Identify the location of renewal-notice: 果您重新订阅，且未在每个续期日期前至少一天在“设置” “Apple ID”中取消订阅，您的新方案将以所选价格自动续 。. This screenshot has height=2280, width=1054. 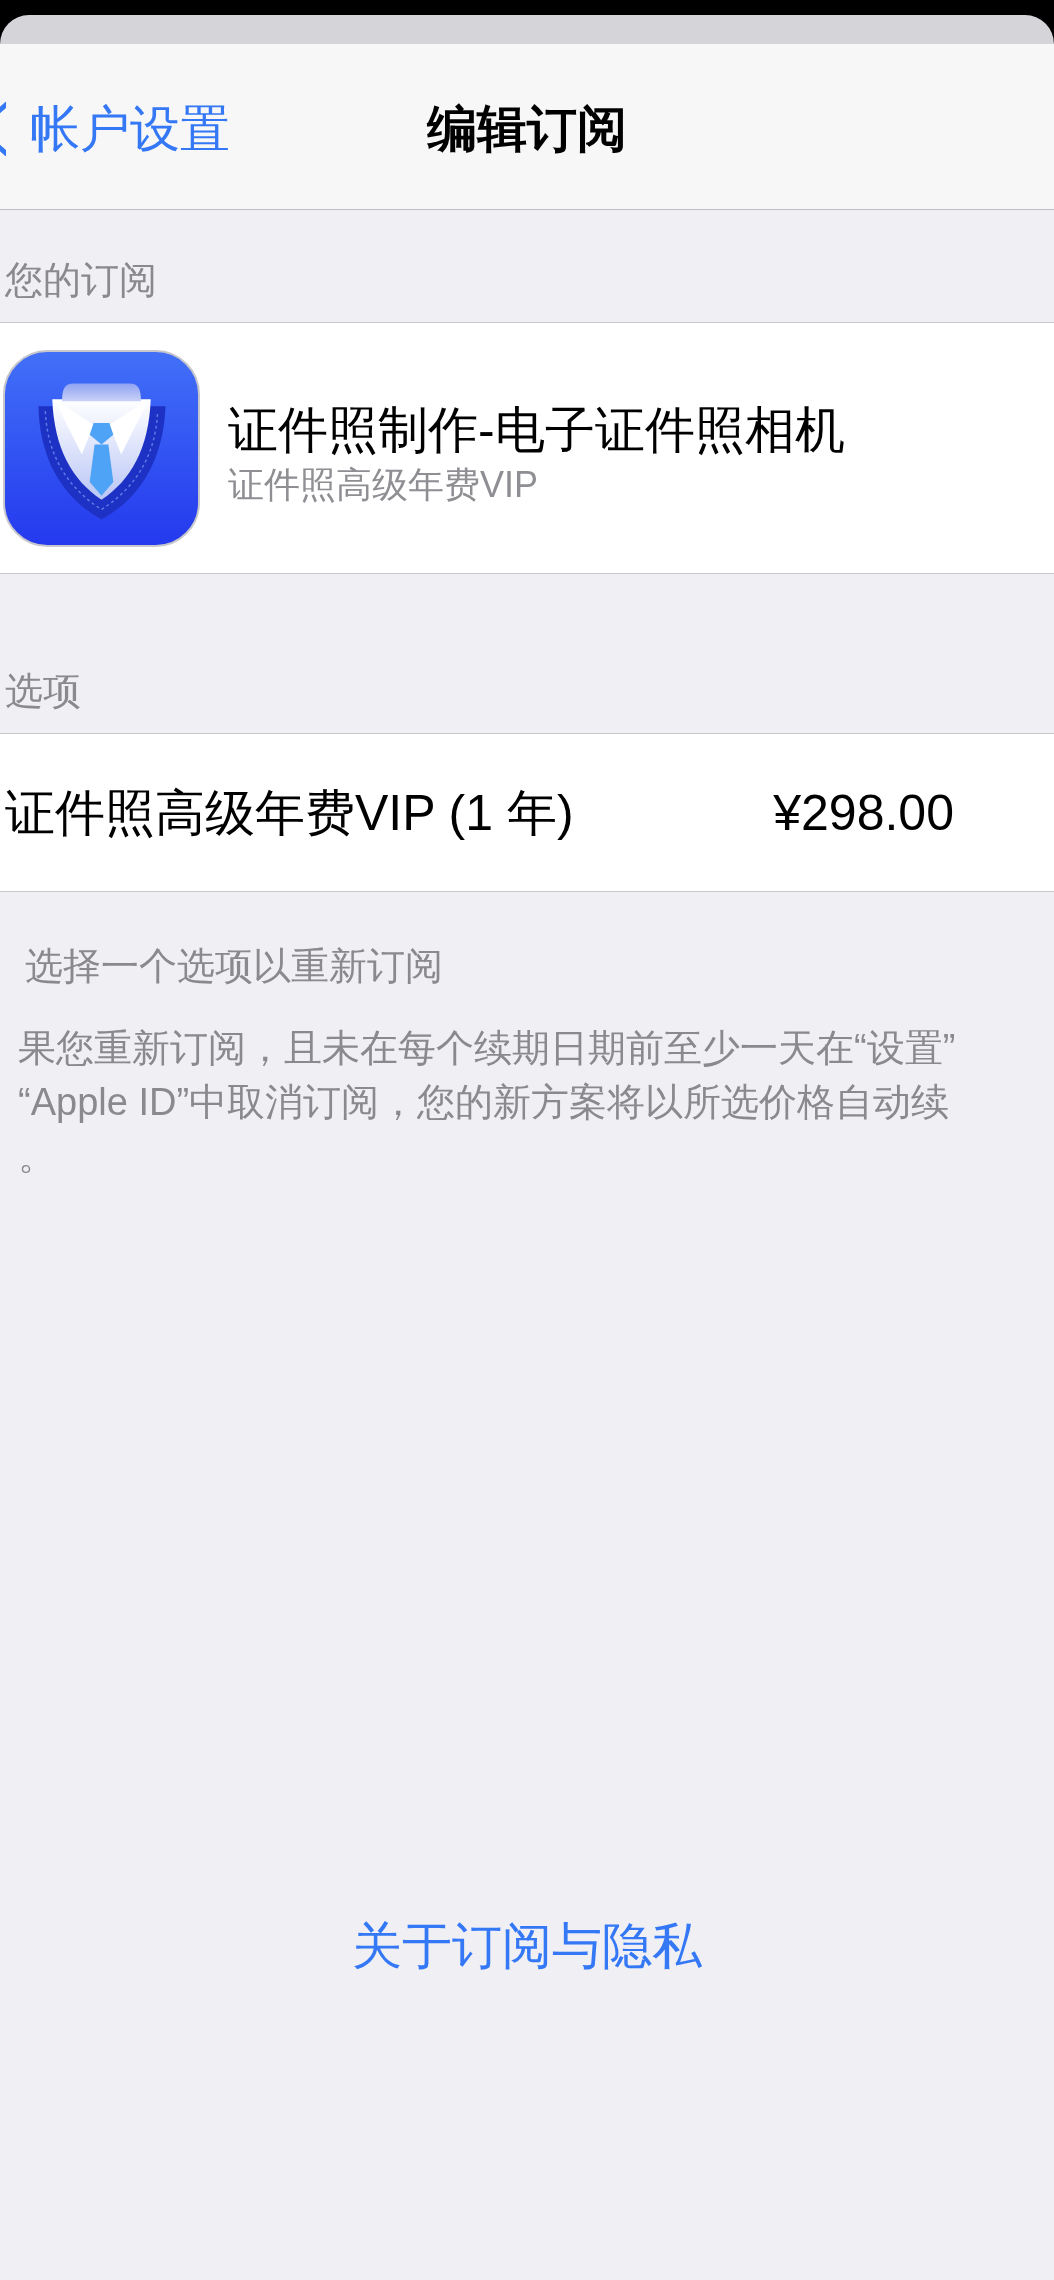
(487, 1102).